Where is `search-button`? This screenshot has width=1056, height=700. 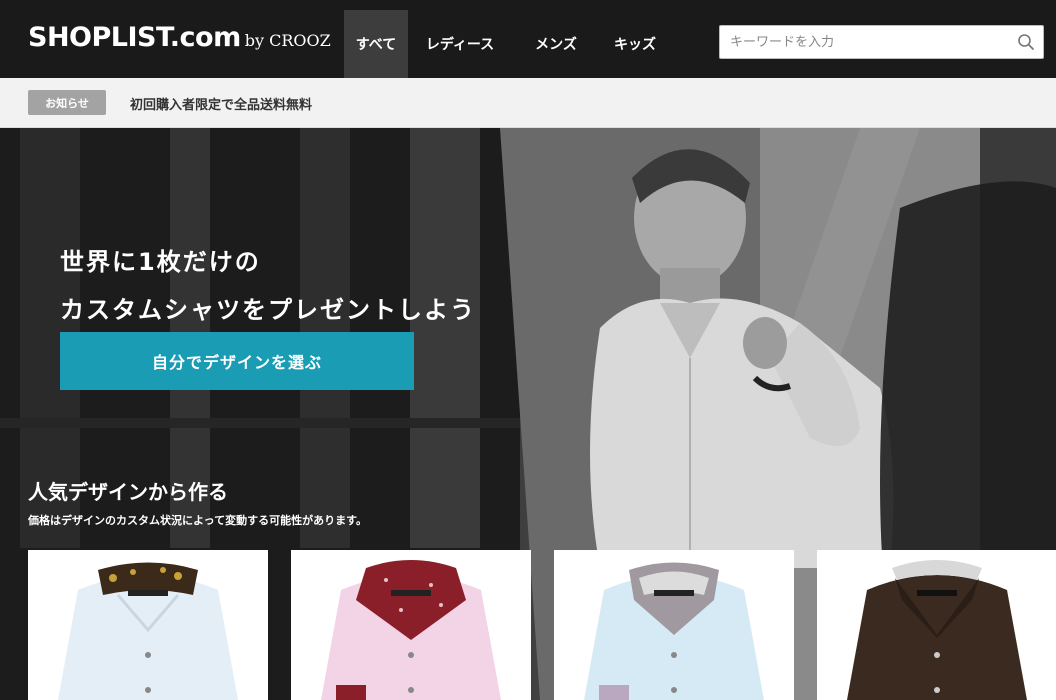
search-button is located at coordinates (1026, 42).